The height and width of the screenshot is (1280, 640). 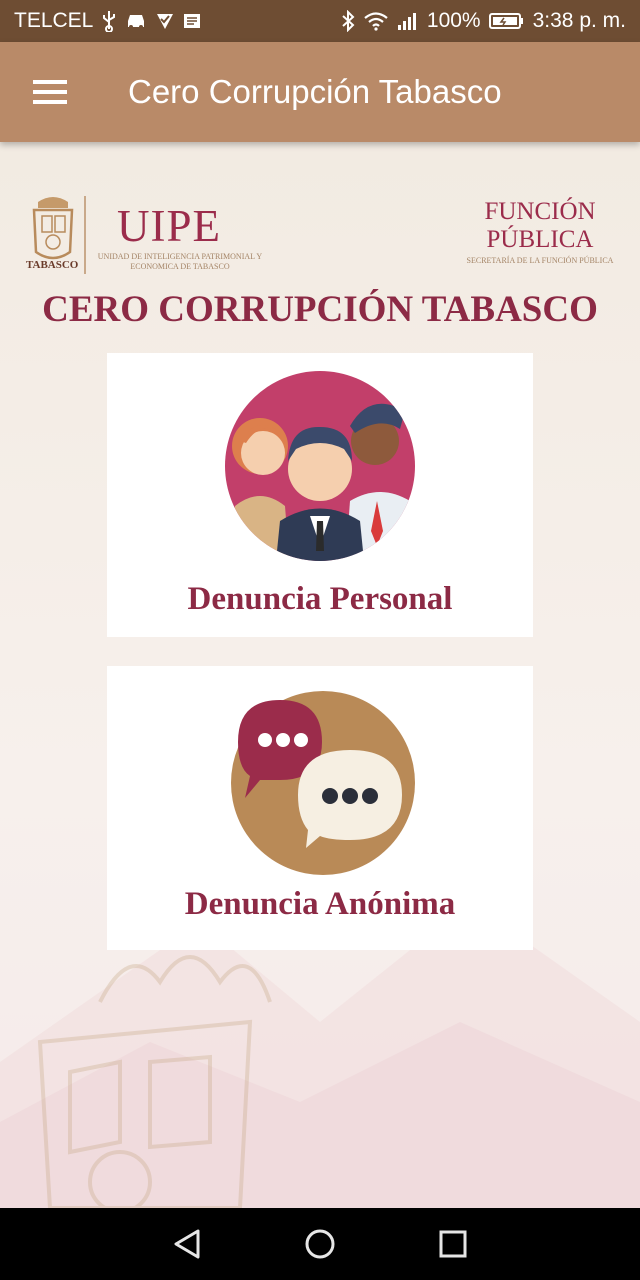 I want to click on denuncia-anonima-label: Denuncia Anónima, so click(x=320, y=904).